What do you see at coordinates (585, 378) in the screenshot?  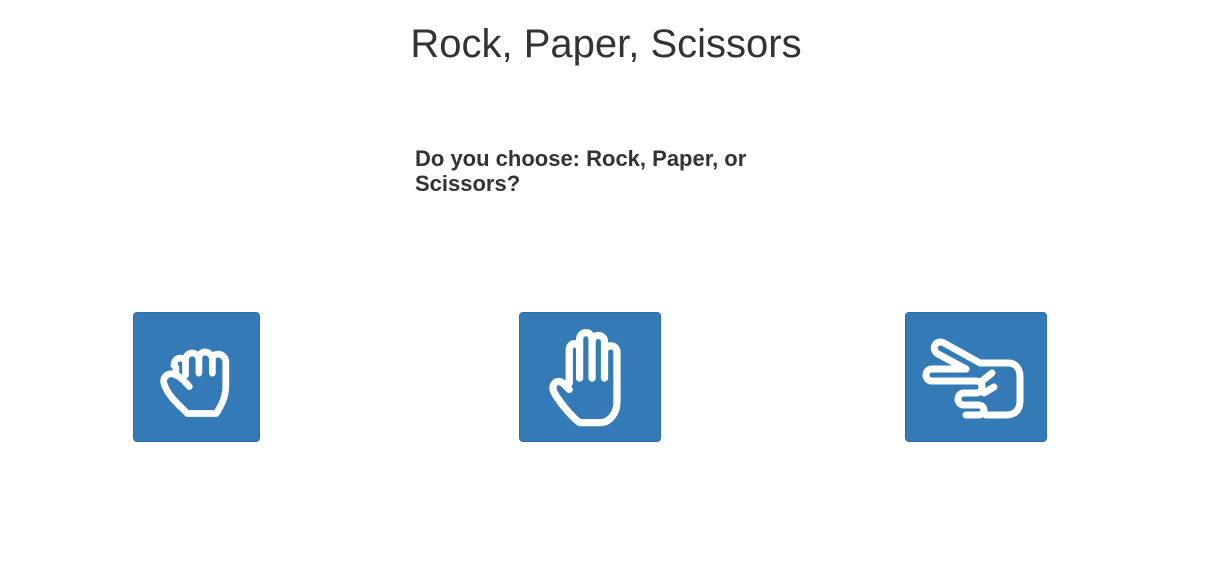 I see `open-hand-icon` at bounding box center [585, 378].